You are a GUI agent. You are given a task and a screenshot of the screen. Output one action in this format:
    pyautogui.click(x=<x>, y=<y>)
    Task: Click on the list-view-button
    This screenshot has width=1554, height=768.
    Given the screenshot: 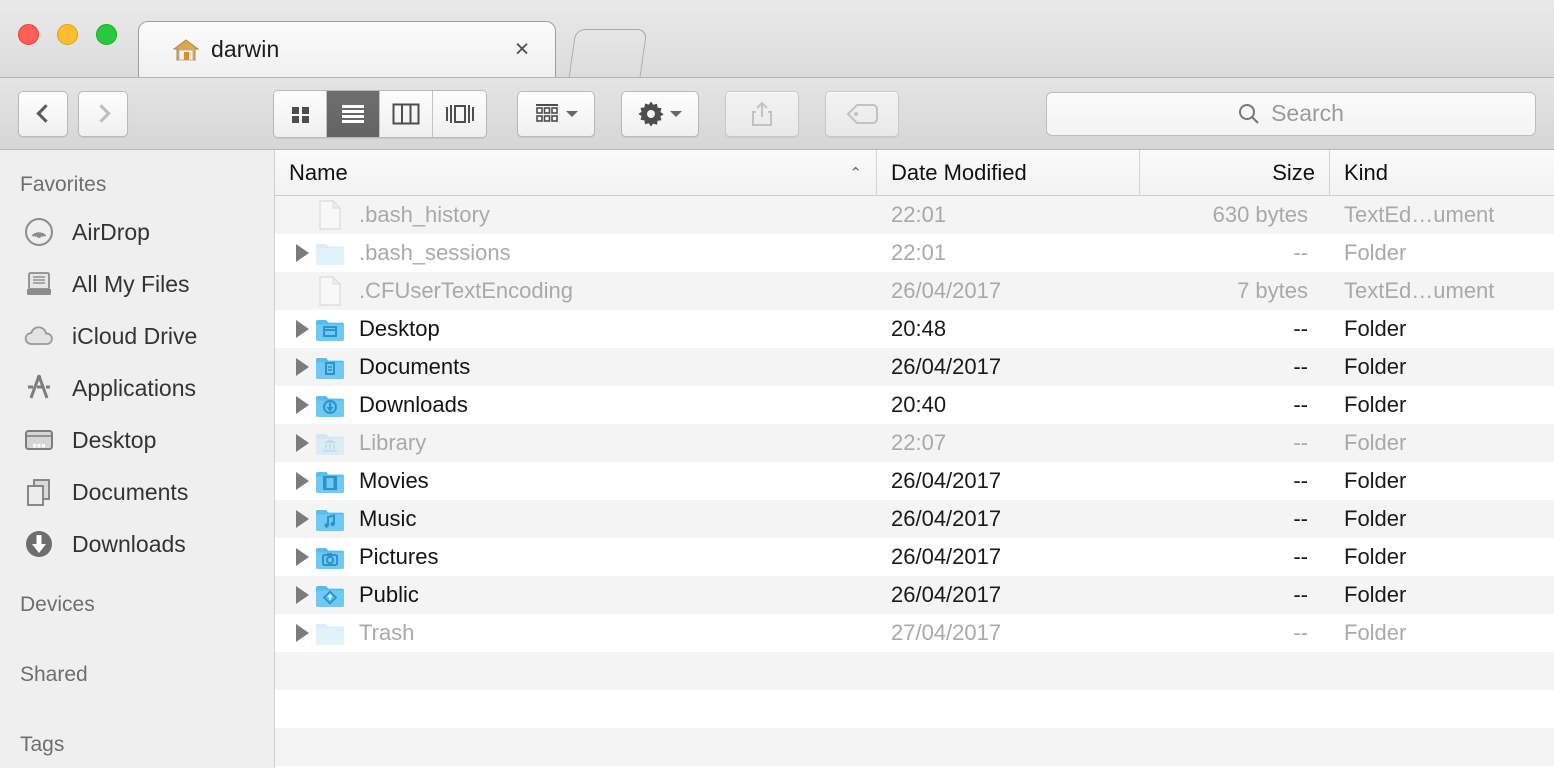 What is the action you would take?
    pyautogui.click(x=353, y=113)
    